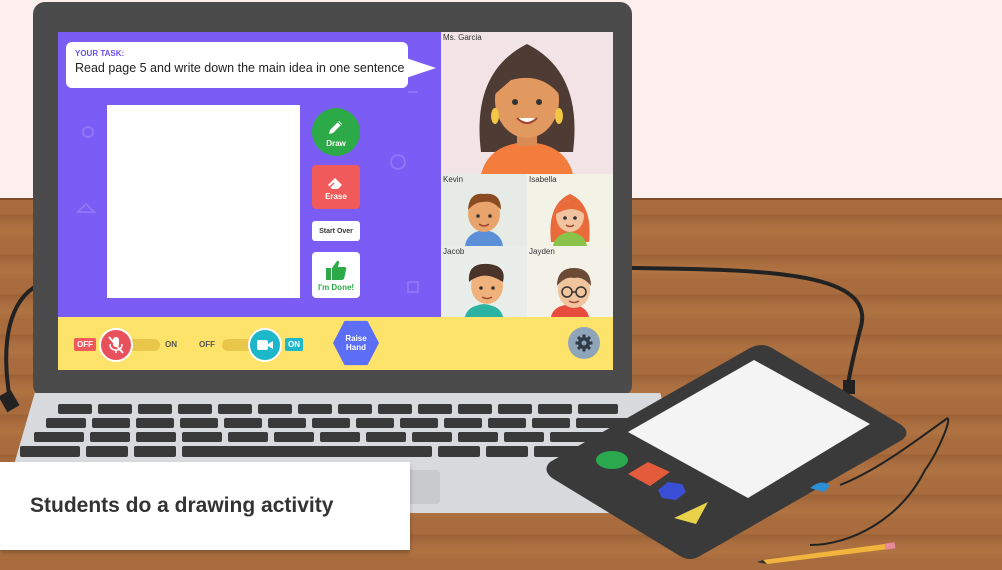  I want to click on mic-toggle, so click(116, 345).